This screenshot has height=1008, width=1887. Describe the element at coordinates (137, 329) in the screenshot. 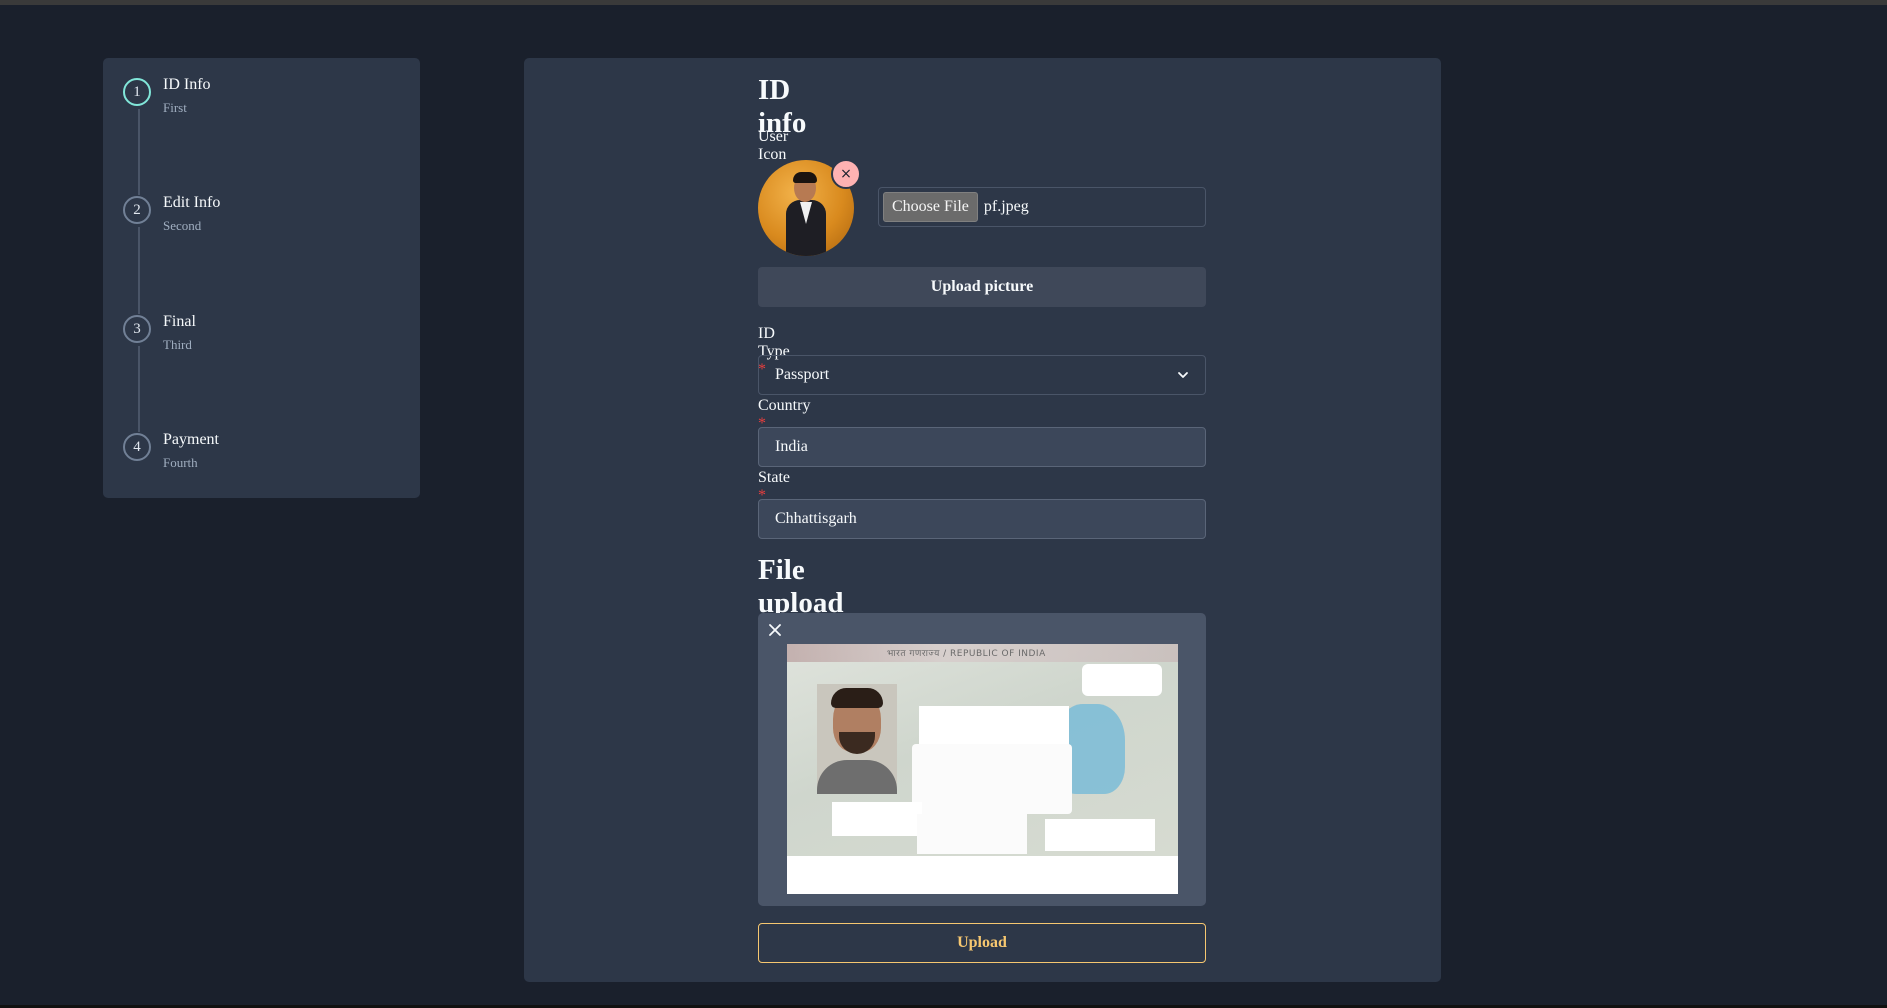

I see `step-number: 3` at that location.